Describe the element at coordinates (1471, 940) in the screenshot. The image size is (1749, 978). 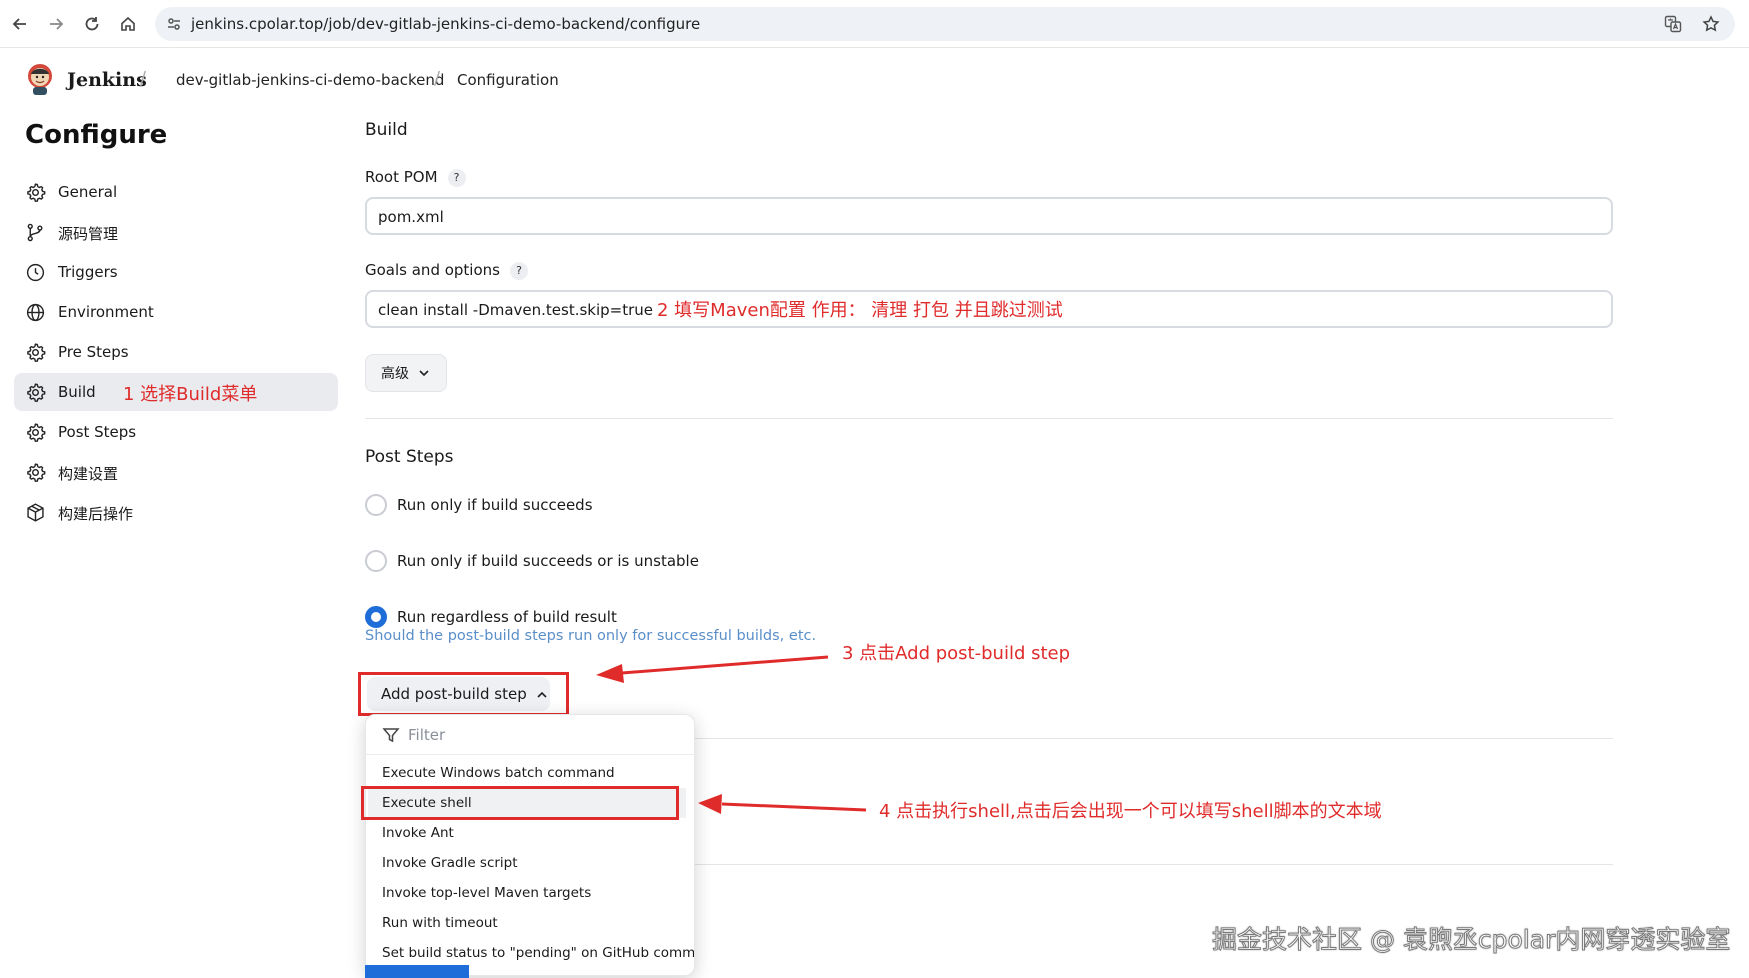
I see `watermark: 掘金技术社区 @ 袁煦丞cpolar内网穿透实验室` at that location.